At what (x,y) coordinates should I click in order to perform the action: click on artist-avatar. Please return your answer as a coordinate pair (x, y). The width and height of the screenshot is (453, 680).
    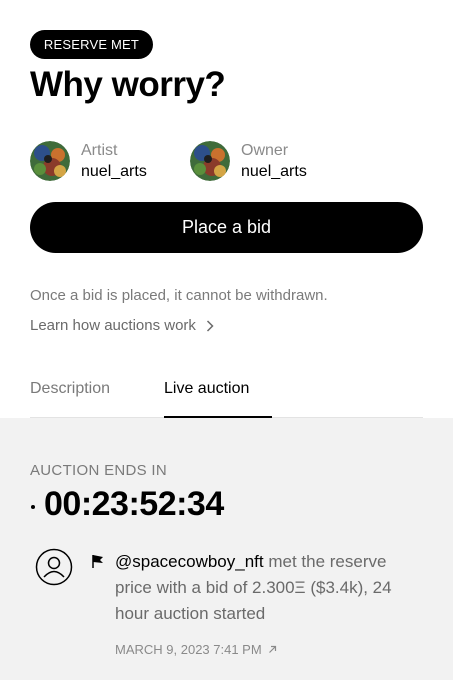
    Looking at the image, I should click on (50, 161).